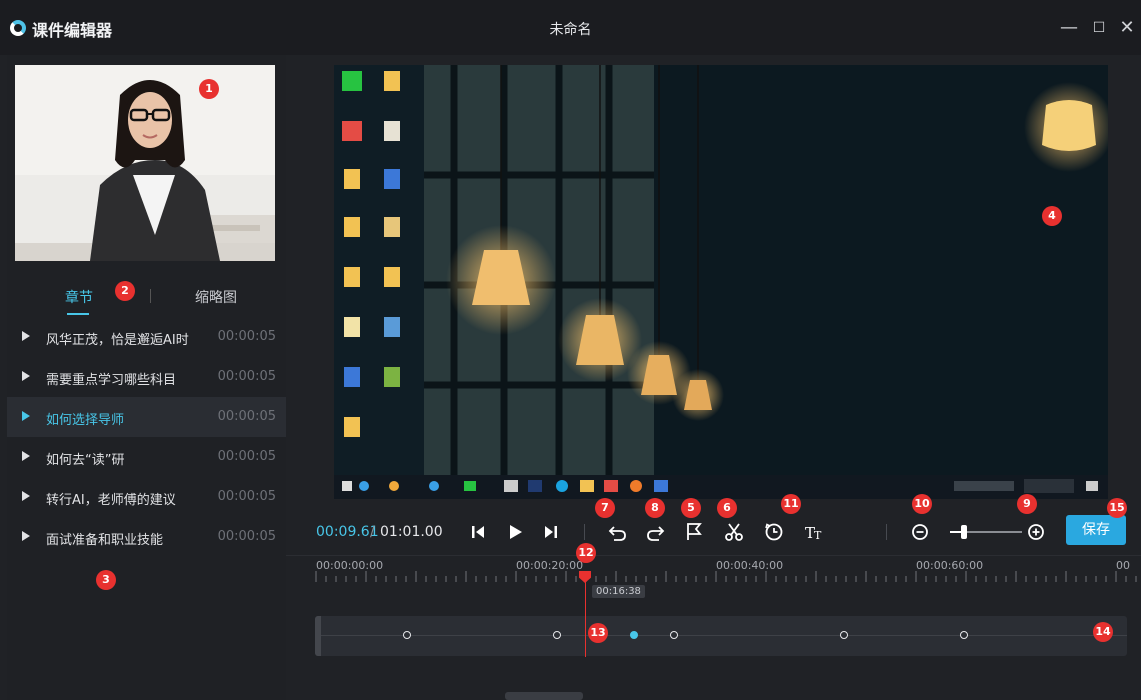 This screenshot has height=700, width=1141. Describe the element at coordinates (1069, 28) in the screenshot. I see `minimize-button: —` at that location.